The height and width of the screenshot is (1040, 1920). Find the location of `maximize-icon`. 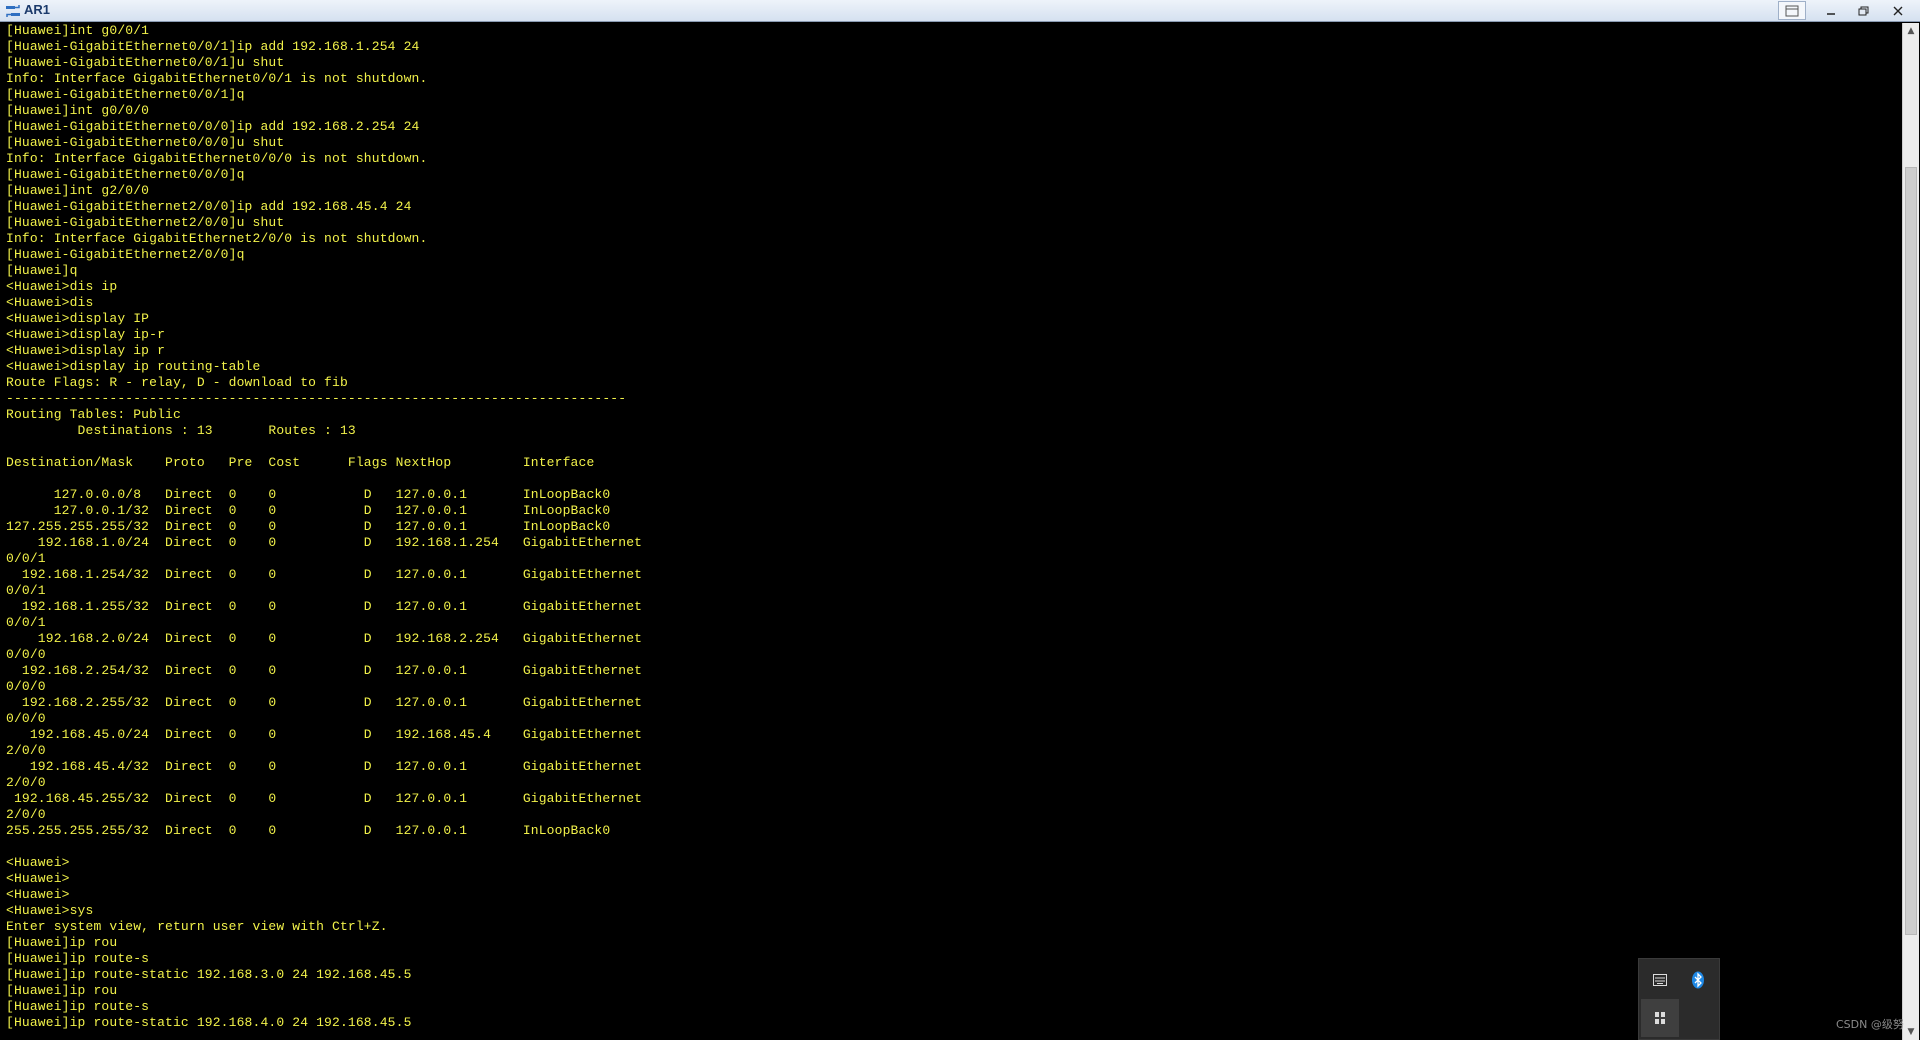

maximize-icon is located at coordinates (1863, 10).